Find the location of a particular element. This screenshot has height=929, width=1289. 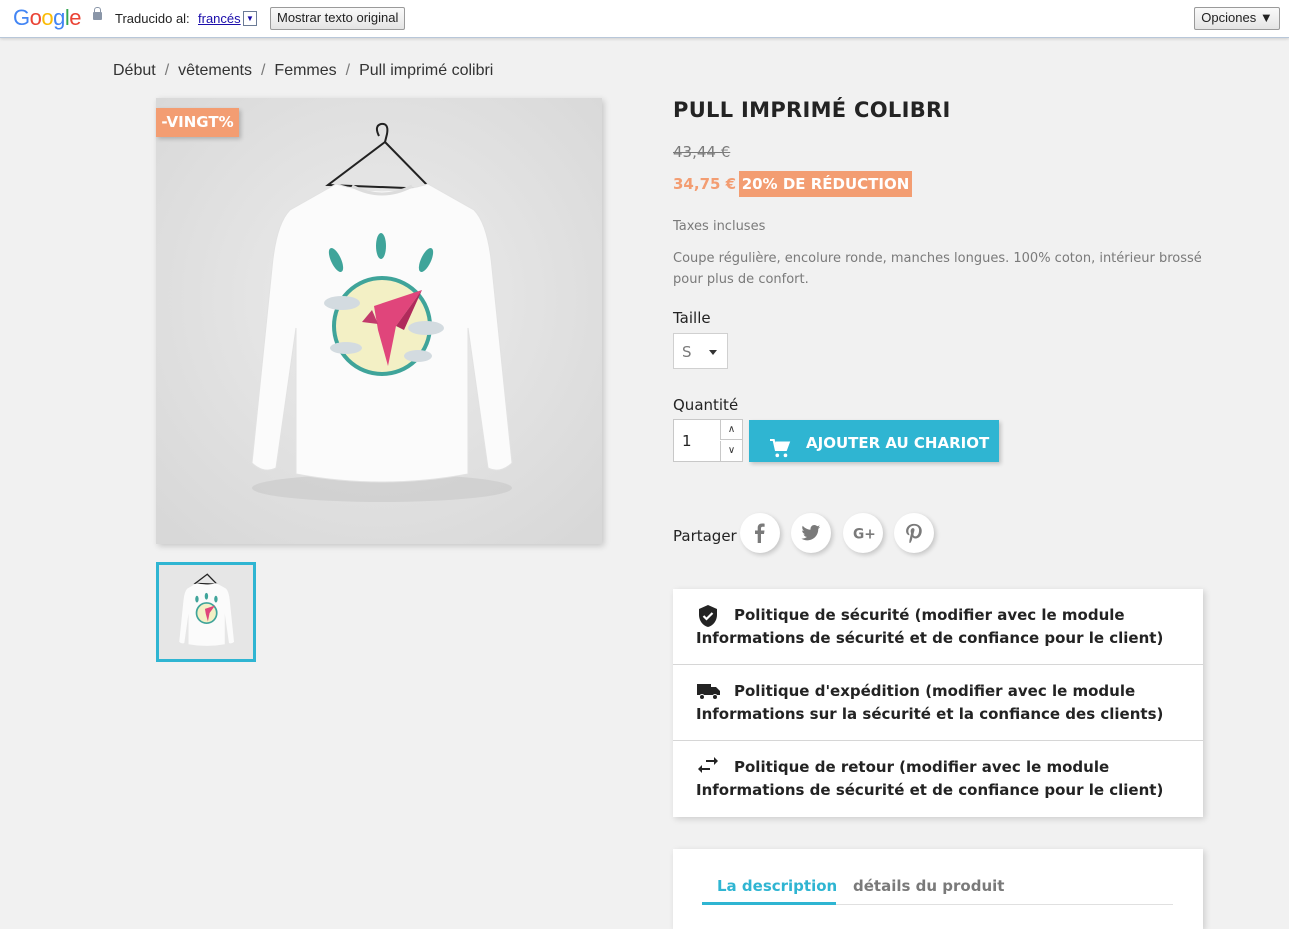

breadcrumb-home: Début is located at coordinates (134, 70).